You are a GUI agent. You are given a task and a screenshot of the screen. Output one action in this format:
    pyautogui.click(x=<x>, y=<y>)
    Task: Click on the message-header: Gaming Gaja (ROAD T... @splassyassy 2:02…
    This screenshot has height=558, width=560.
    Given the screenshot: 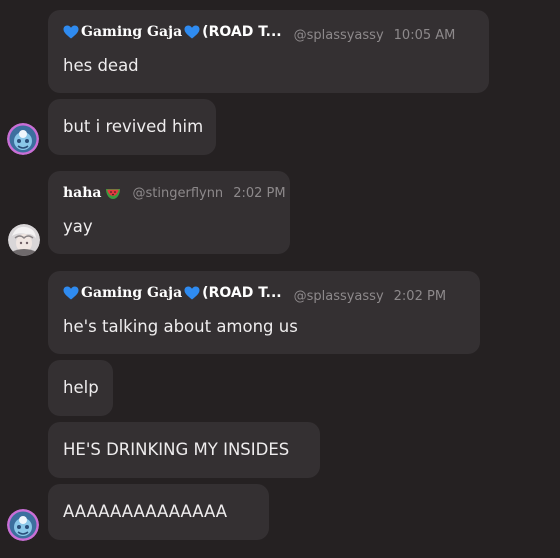 What is the action you would take?
    pyautogui.click(x=254, y=294)
    